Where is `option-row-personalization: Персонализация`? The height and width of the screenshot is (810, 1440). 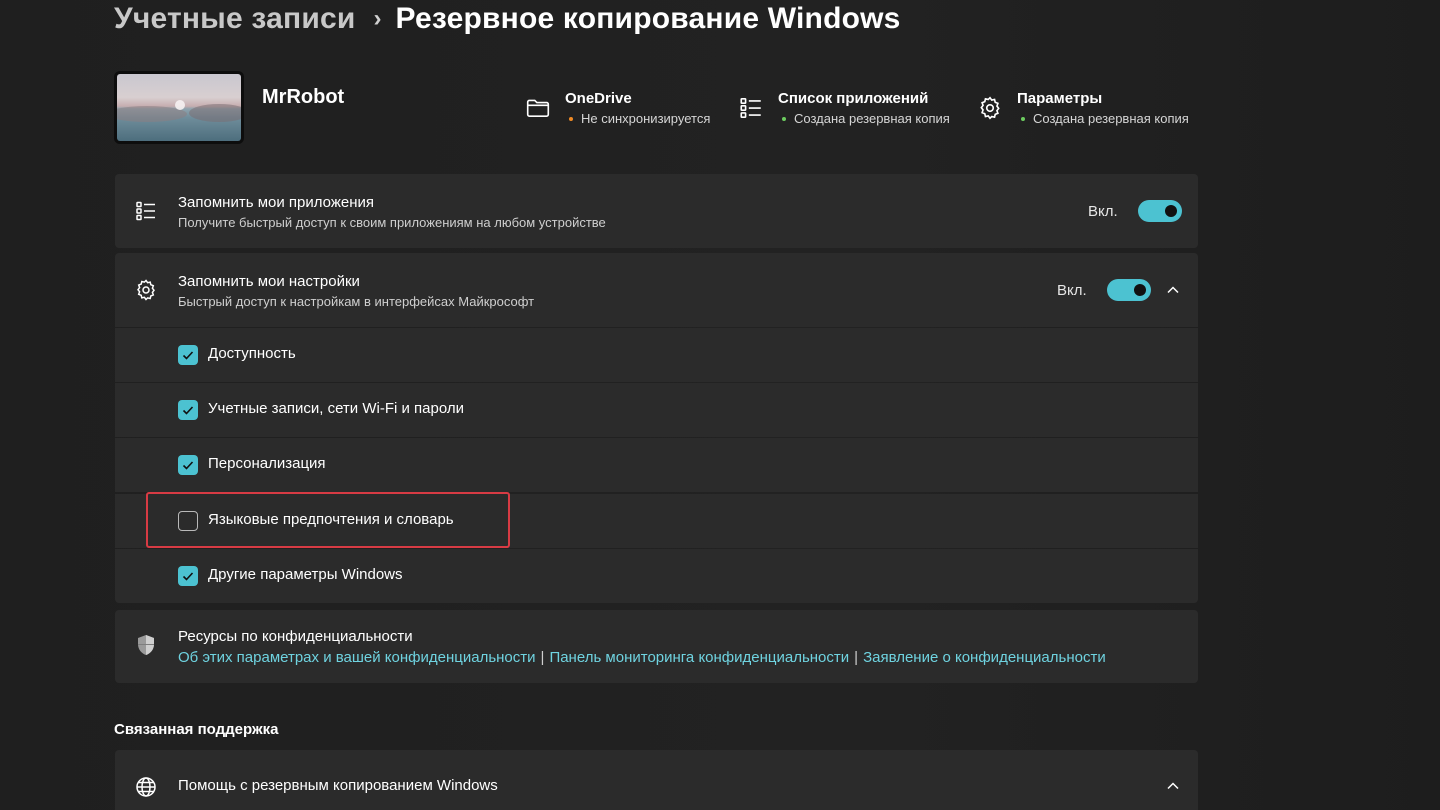 option-row-personalization: Персонализация is located at coordinates (656, 465).